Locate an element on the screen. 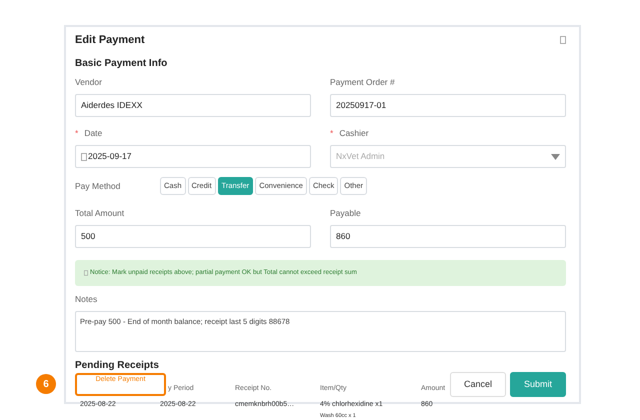 Image resolution: width=640 pixels, height=420 pixels. field-label: Notes is located at coordinates (86, 299).